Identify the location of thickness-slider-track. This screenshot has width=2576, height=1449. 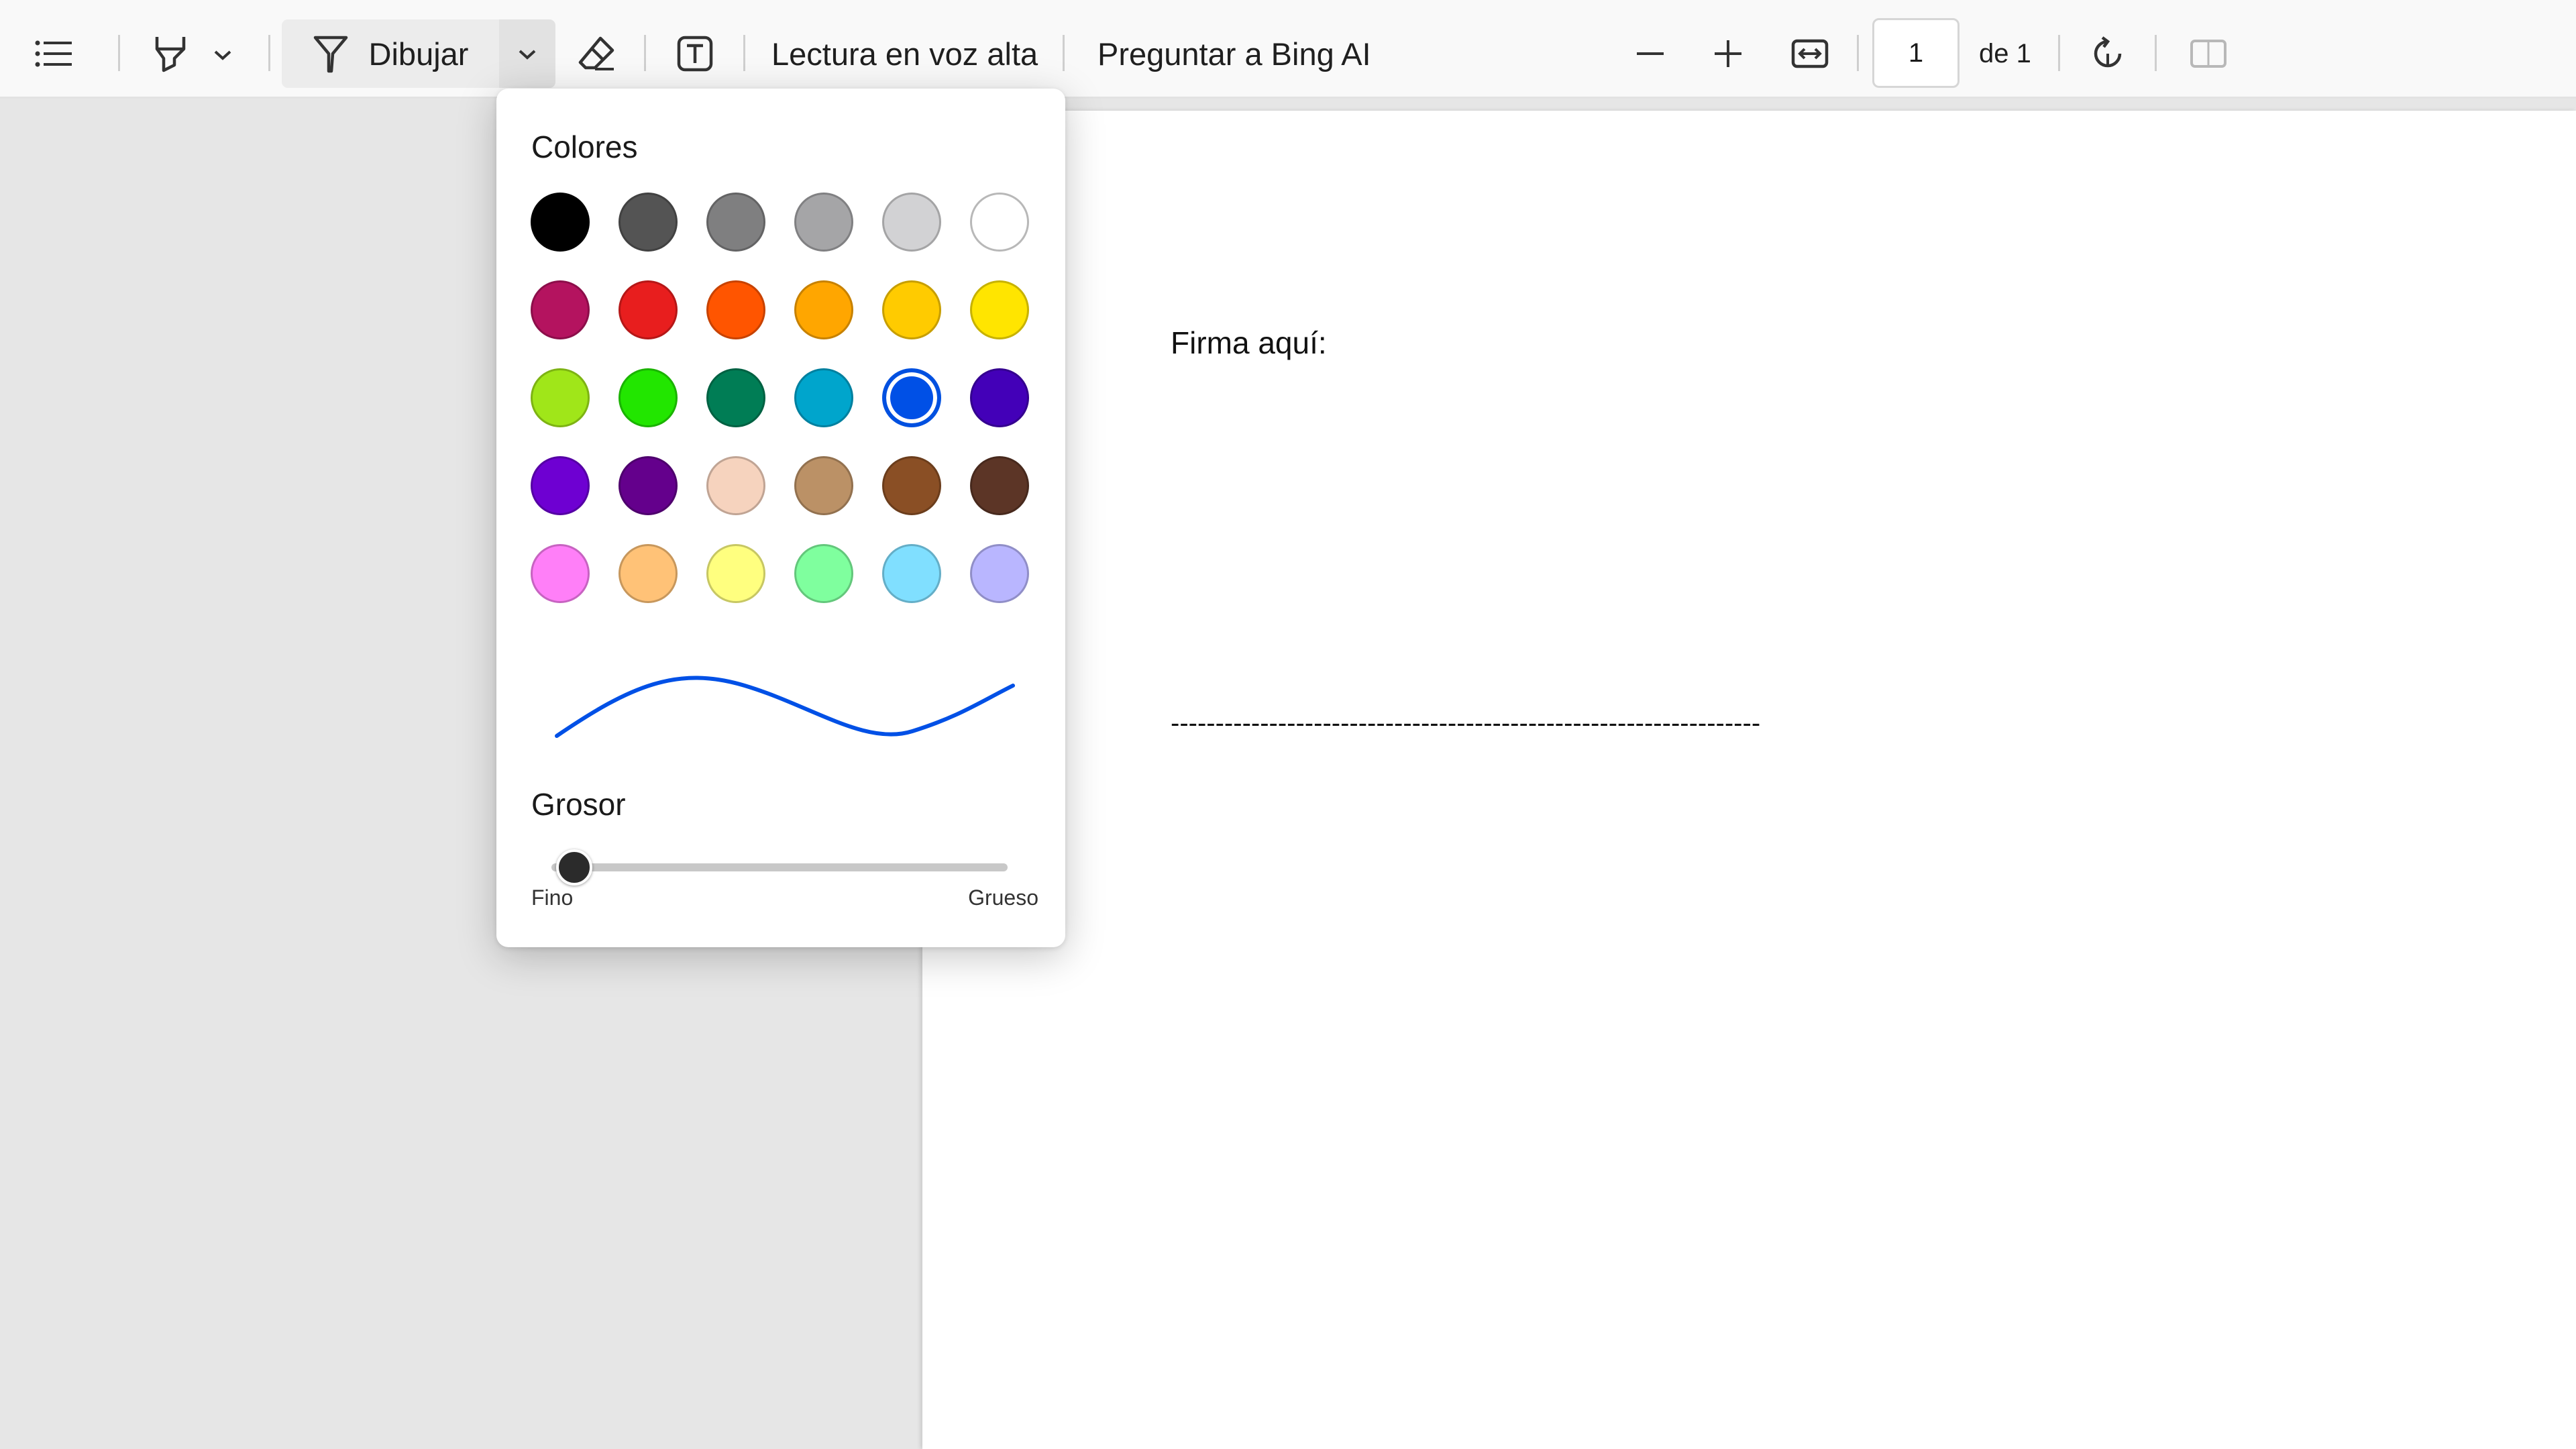
(779, 867).